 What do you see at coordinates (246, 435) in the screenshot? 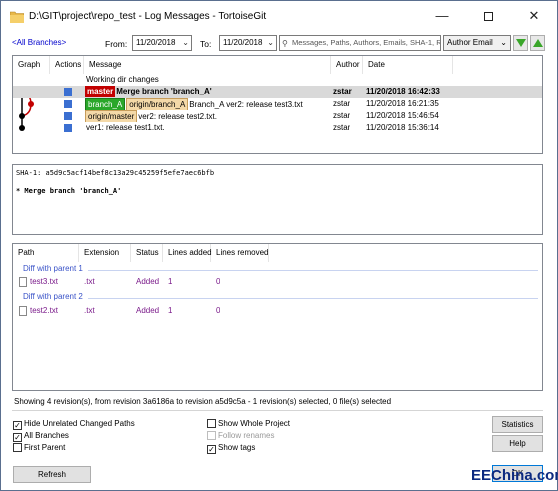
I see `follow-renames-label: Follow renames` at bounding box center [246, 435].